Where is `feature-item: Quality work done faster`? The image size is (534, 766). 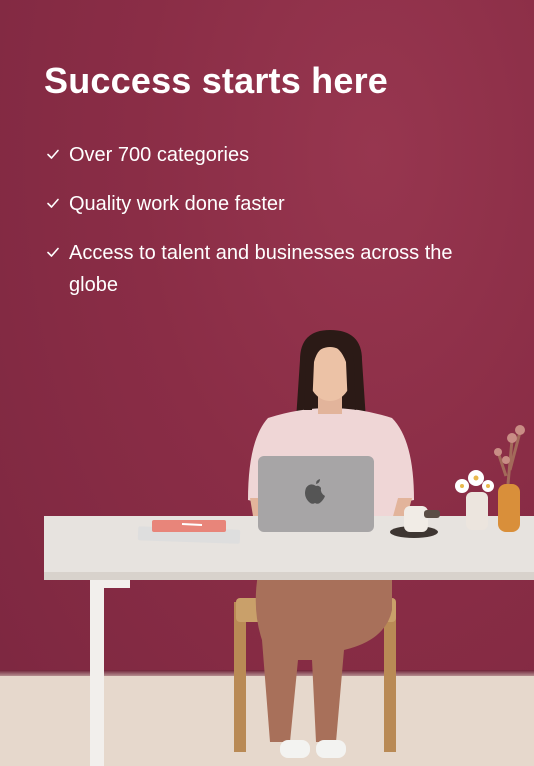
feature-item: Quality work done faster is located at coordinates (269, 204).